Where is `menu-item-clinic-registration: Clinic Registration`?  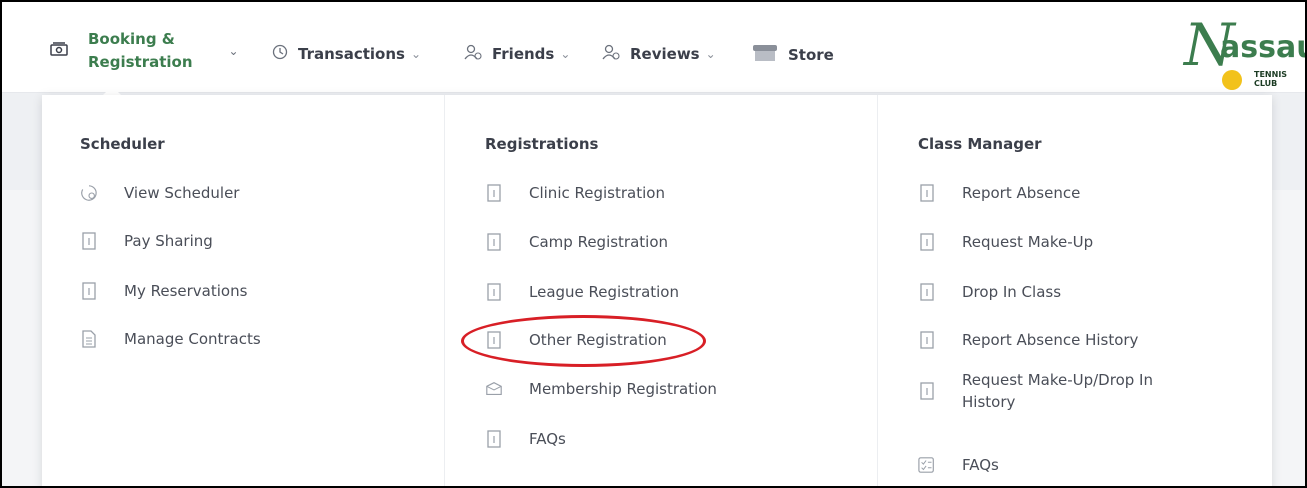
menu-item-clinic-registration: Clinic Registration is located at coordinates (575, 193).